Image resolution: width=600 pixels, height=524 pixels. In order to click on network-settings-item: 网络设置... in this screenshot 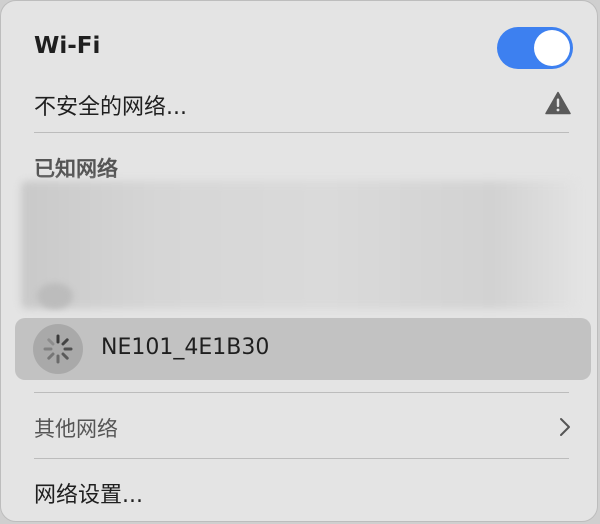, I will do `click(299, 491)`.